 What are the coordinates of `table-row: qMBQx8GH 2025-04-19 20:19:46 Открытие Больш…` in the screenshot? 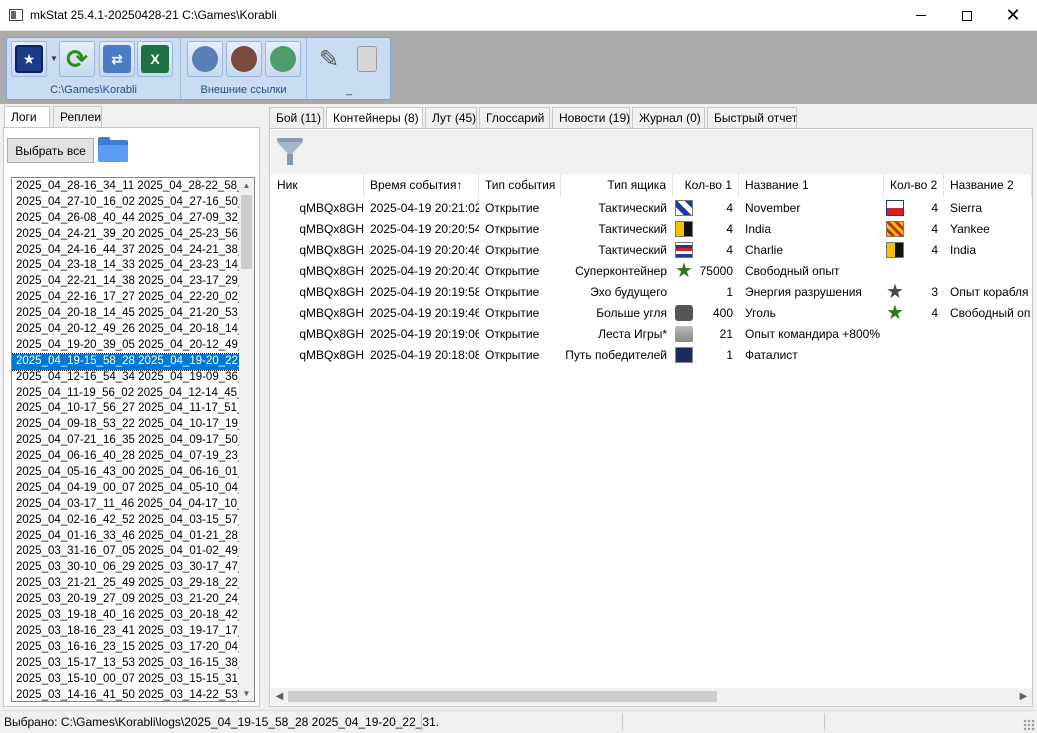 It's located at (651, 313).